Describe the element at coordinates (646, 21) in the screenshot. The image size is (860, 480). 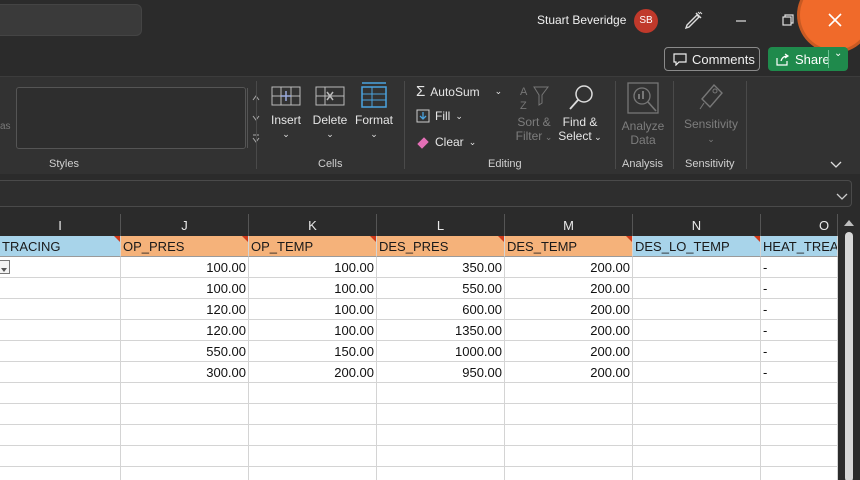
I see `user-avatar: SB` at that location.